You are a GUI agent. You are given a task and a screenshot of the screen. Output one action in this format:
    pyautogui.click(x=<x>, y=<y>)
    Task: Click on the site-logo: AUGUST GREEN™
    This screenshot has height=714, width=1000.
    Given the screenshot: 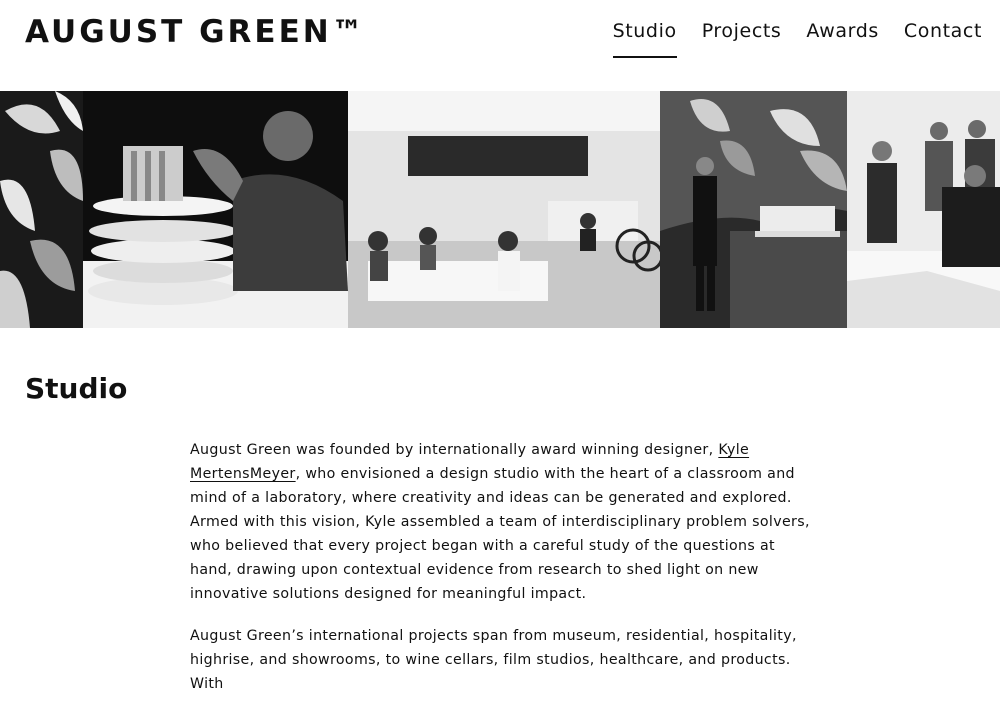 What is the action you would take?
    pyautogui.click(x=195, y=32)
    